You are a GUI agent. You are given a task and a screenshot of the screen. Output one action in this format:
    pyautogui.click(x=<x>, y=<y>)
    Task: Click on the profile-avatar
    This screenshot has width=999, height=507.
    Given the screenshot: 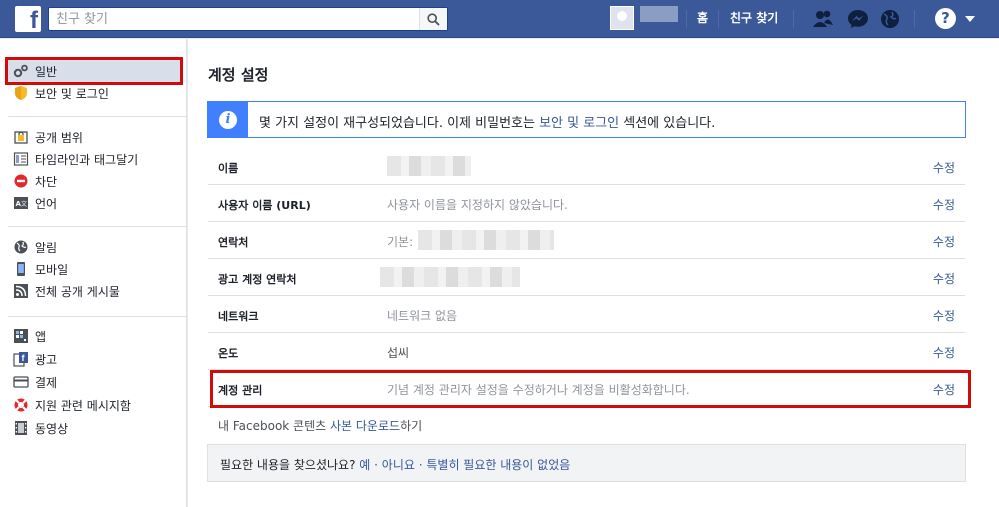 What is the action you would take?
    pyautogui.click(x=622, y=18)
    